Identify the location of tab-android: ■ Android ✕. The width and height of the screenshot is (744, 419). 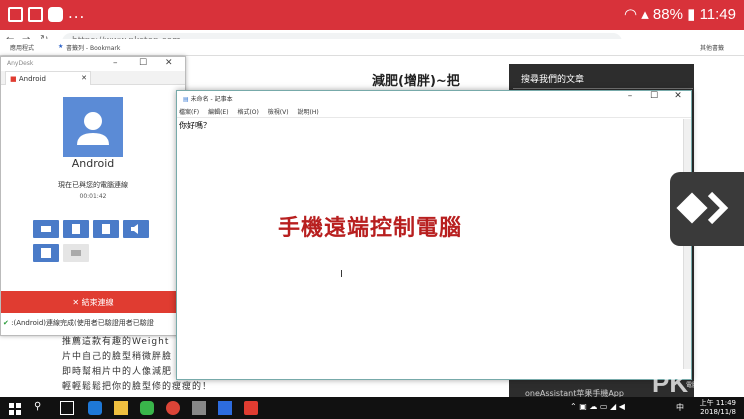
(48, 78).